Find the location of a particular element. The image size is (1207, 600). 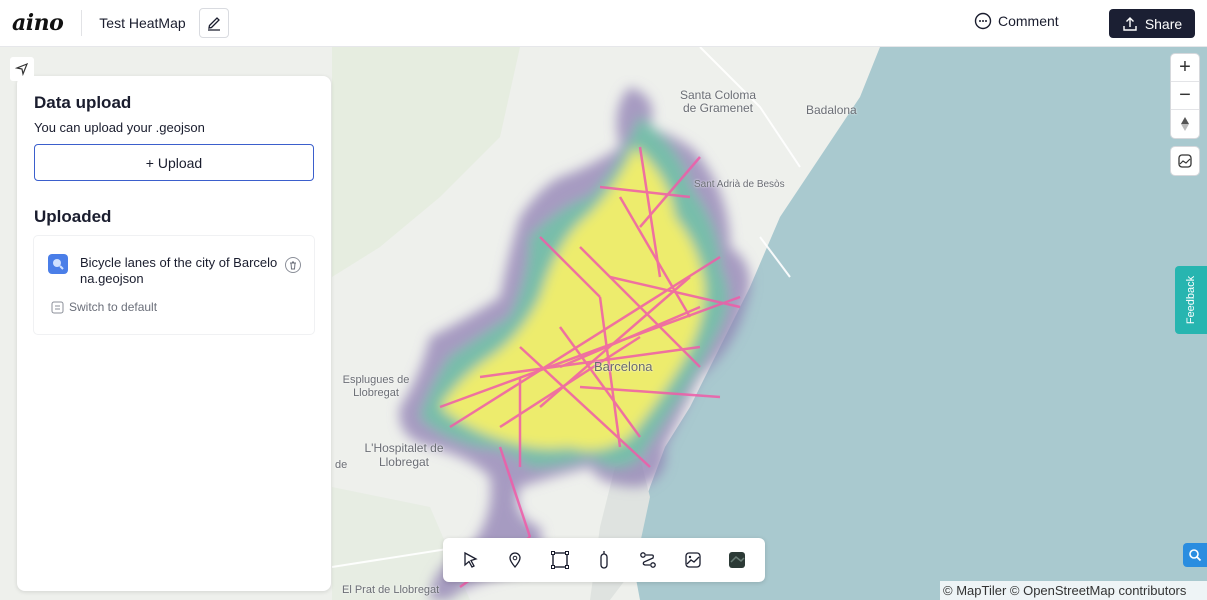

pin-tool is located at coordinates (515, 560).